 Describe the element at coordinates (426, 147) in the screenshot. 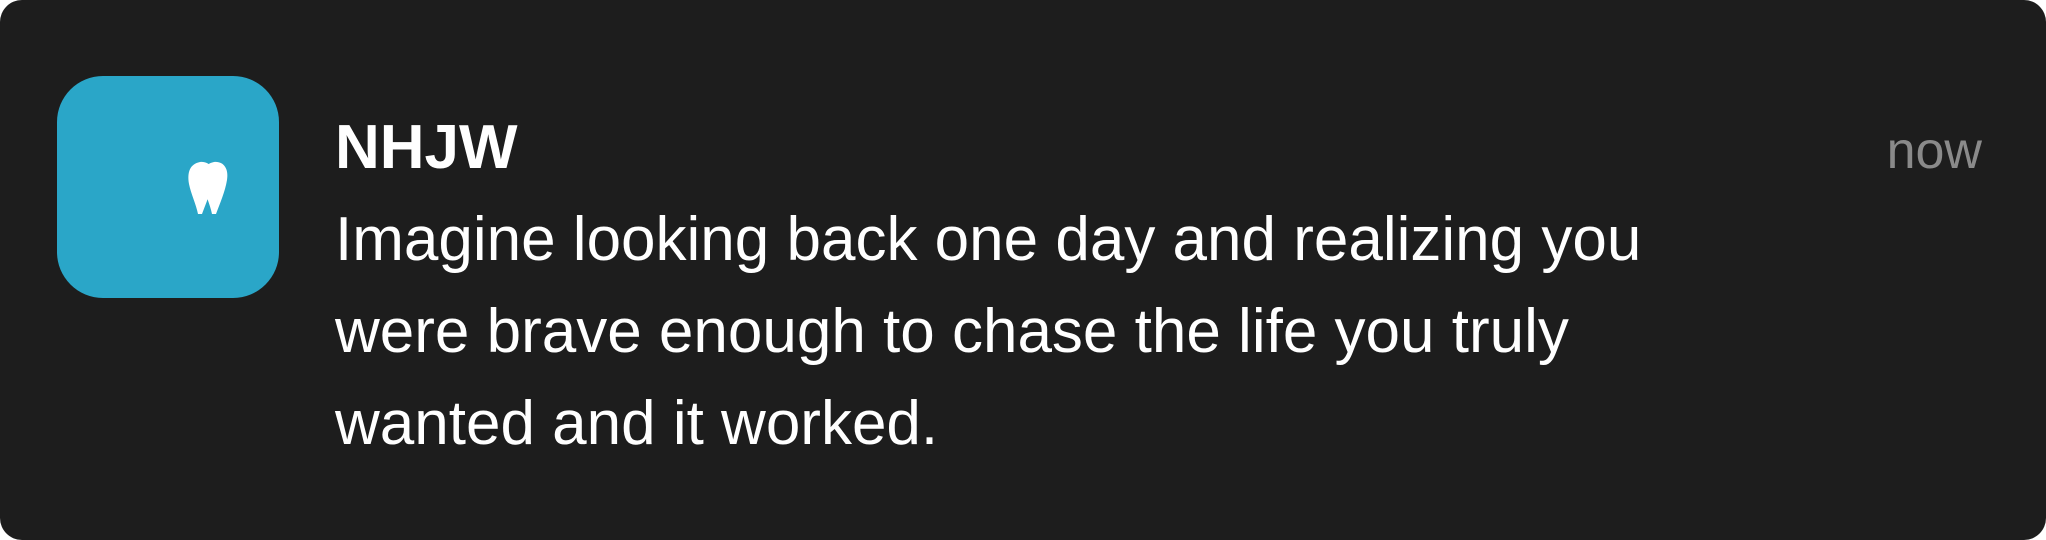

I see `sender-name: NHJW` at that location.